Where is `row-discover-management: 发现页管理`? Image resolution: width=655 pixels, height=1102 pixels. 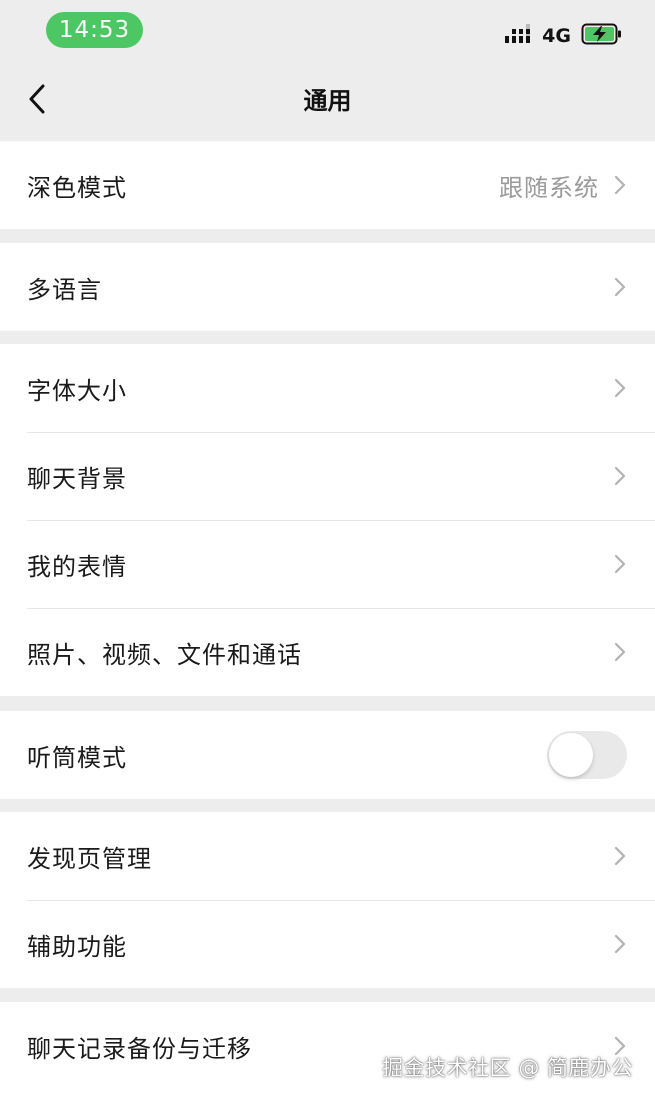 row-discover-management: 发现页管理 is located at coordinates (327, 856).